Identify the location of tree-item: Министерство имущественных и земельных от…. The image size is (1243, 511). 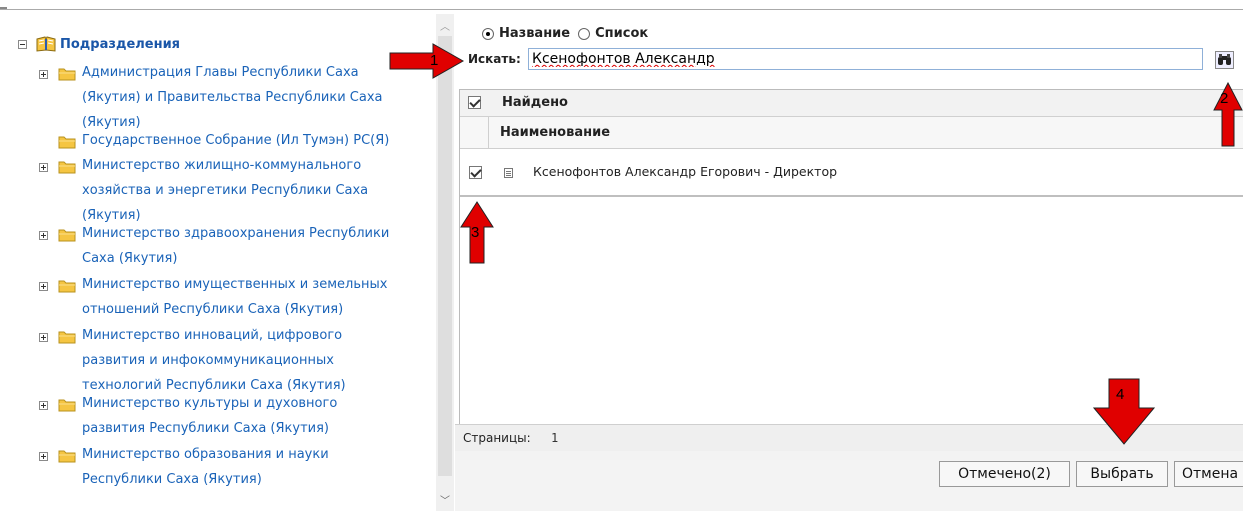
(234, 299).